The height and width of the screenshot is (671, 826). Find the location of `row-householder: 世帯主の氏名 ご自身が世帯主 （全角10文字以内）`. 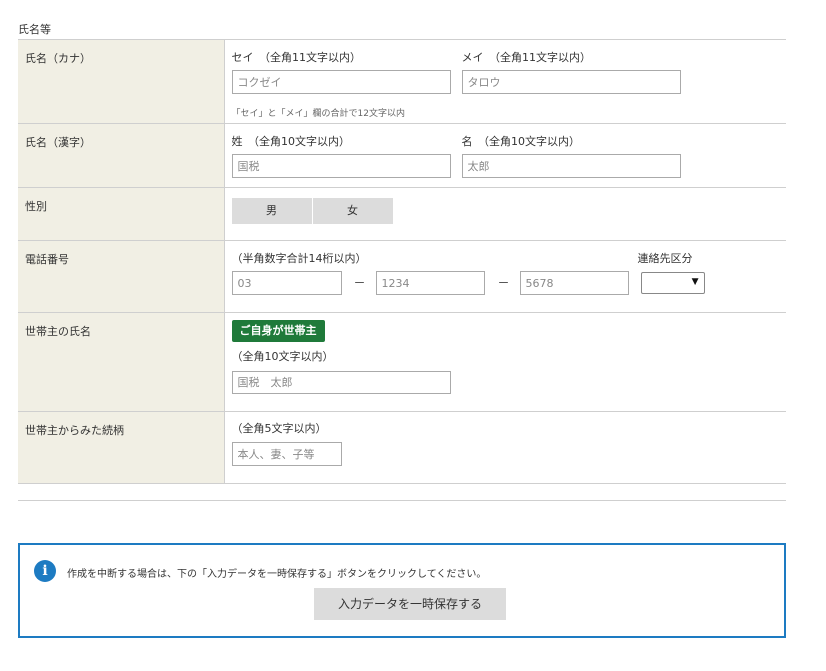

row-householder: 世帯主の氏名 ご自身が世帯主 （全角10文字以内） is located at coordinates (402, 362).